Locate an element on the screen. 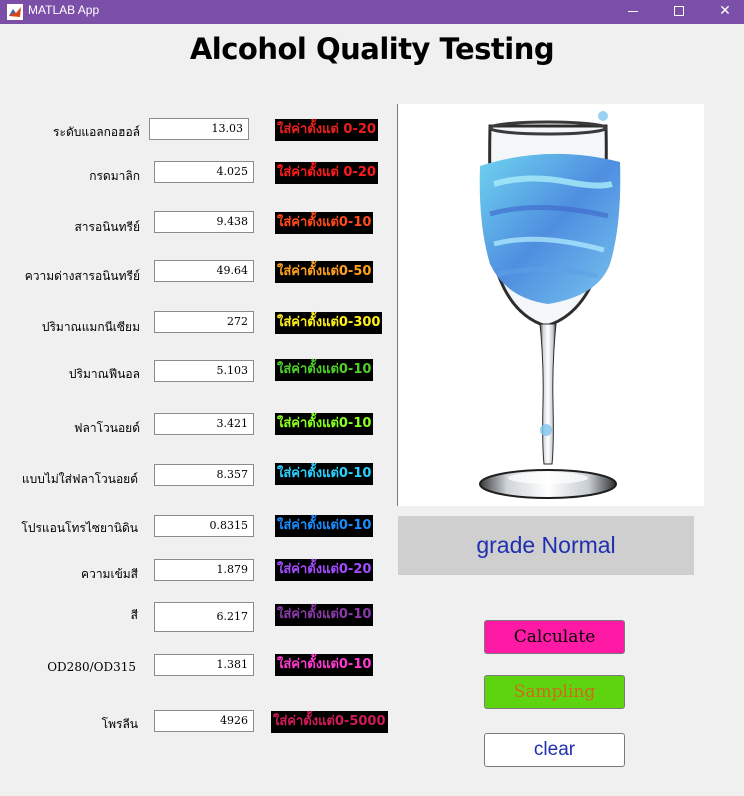 The width and height of the screenshot is (744, 796). minimize-icon is located at coordinates (633, 11).